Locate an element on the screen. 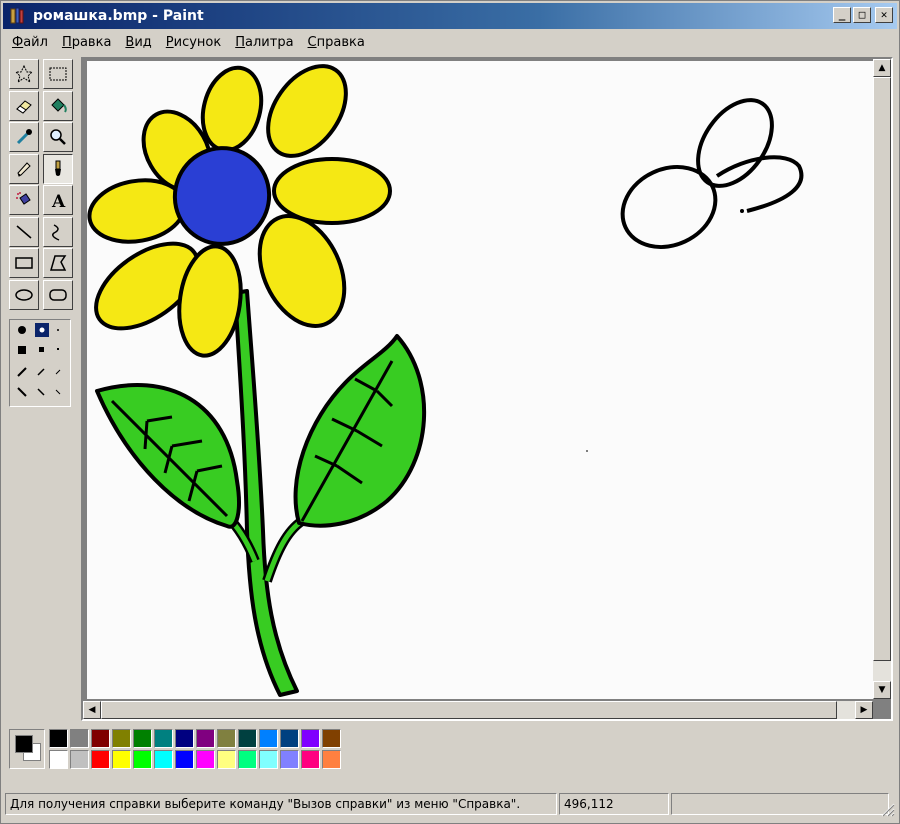  rect-select-tool is located at coordinates (58, 74).